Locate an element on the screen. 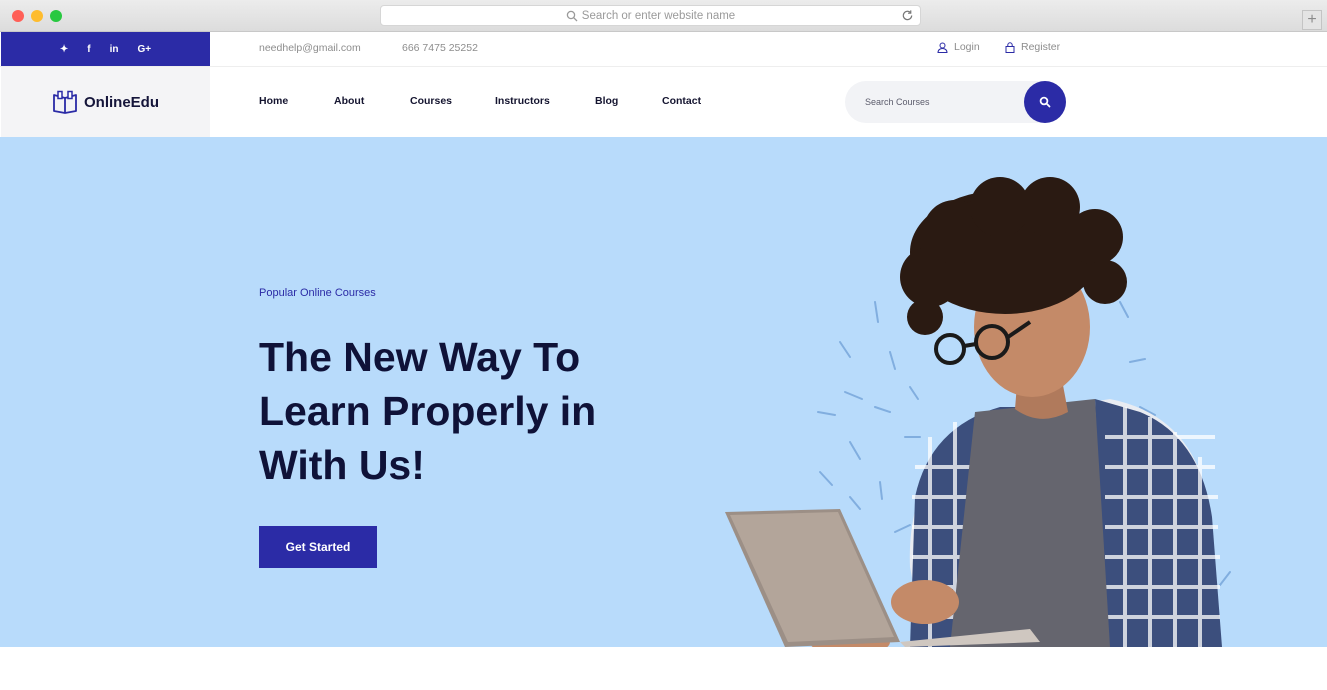  login-link: Login is located at coordinates (958, 47).